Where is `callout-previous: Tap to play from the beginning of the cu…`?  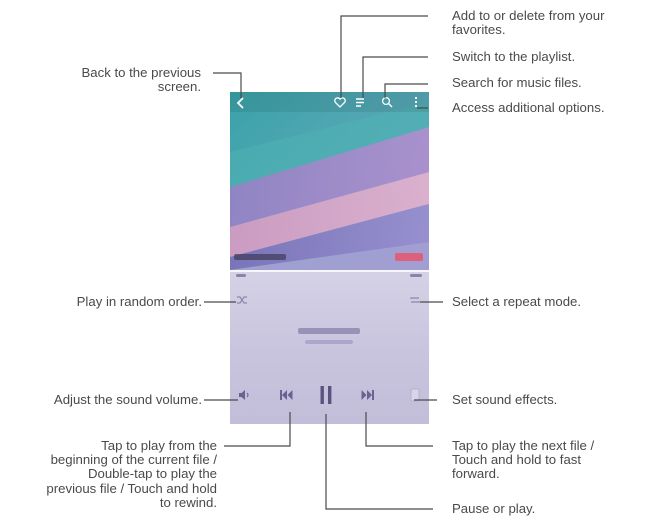
callout-previous: Tap to play from the beginning of the cu… is located at coordinates (131, 474).